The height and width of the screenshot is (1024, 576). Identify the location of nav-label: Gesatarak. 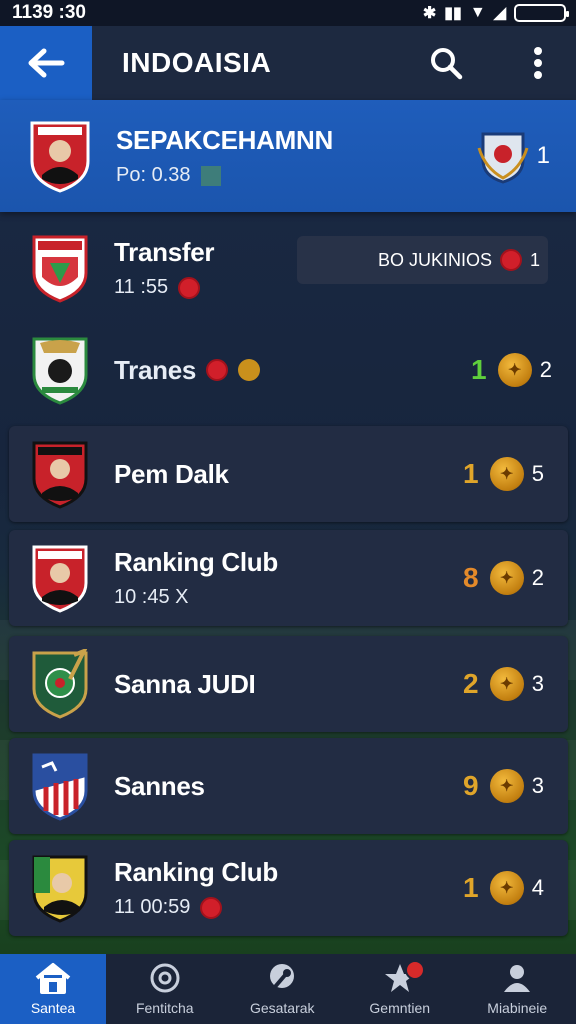
(282, 1008).